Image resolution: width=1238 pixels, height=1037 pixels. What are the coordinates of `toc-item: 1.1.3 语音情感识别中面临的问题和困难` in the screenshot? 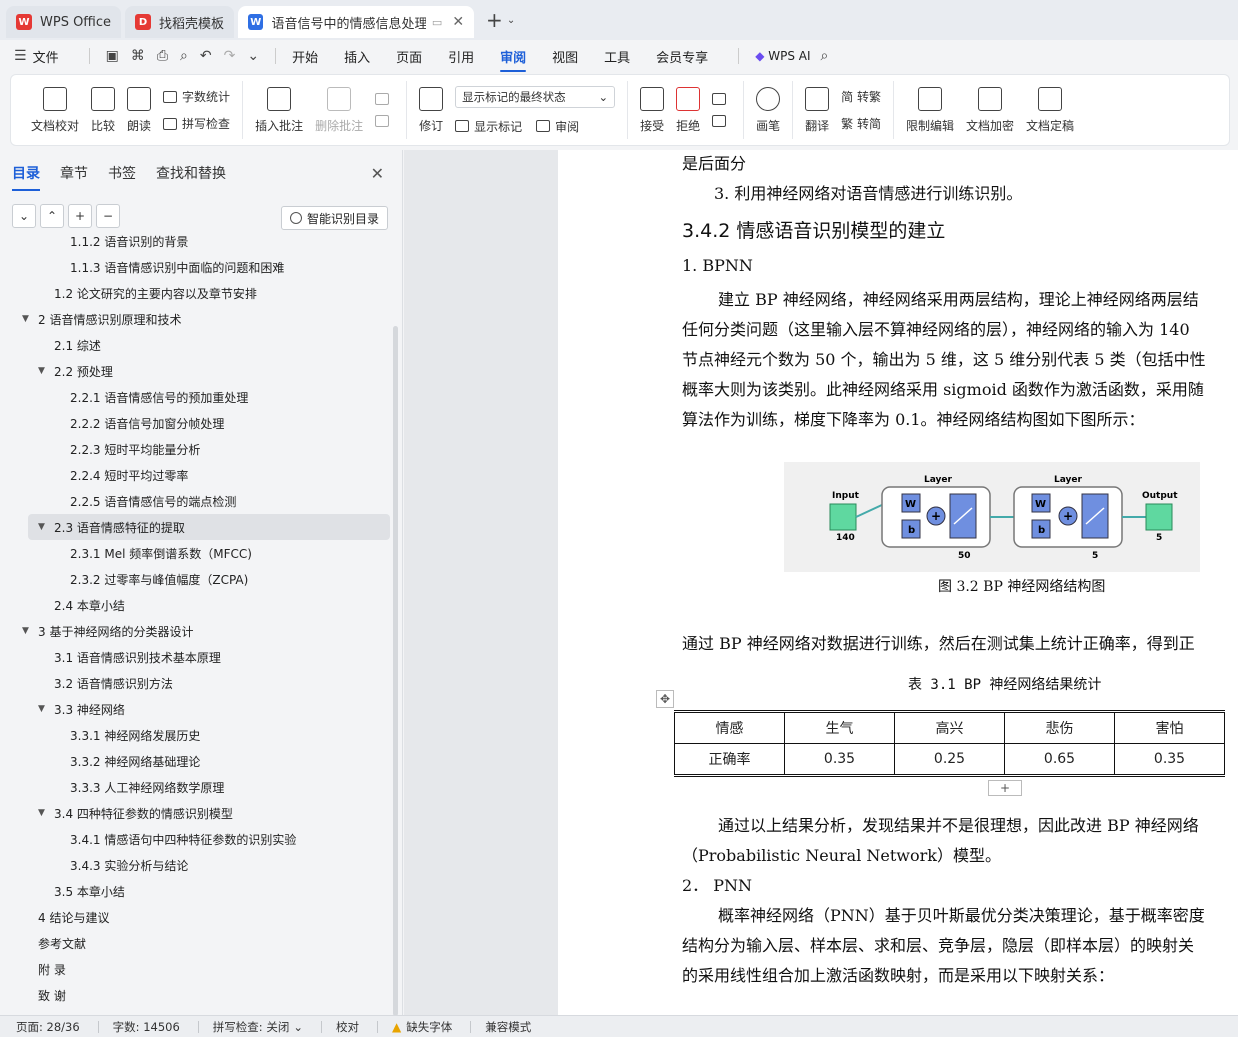 It's located at (196, 267).